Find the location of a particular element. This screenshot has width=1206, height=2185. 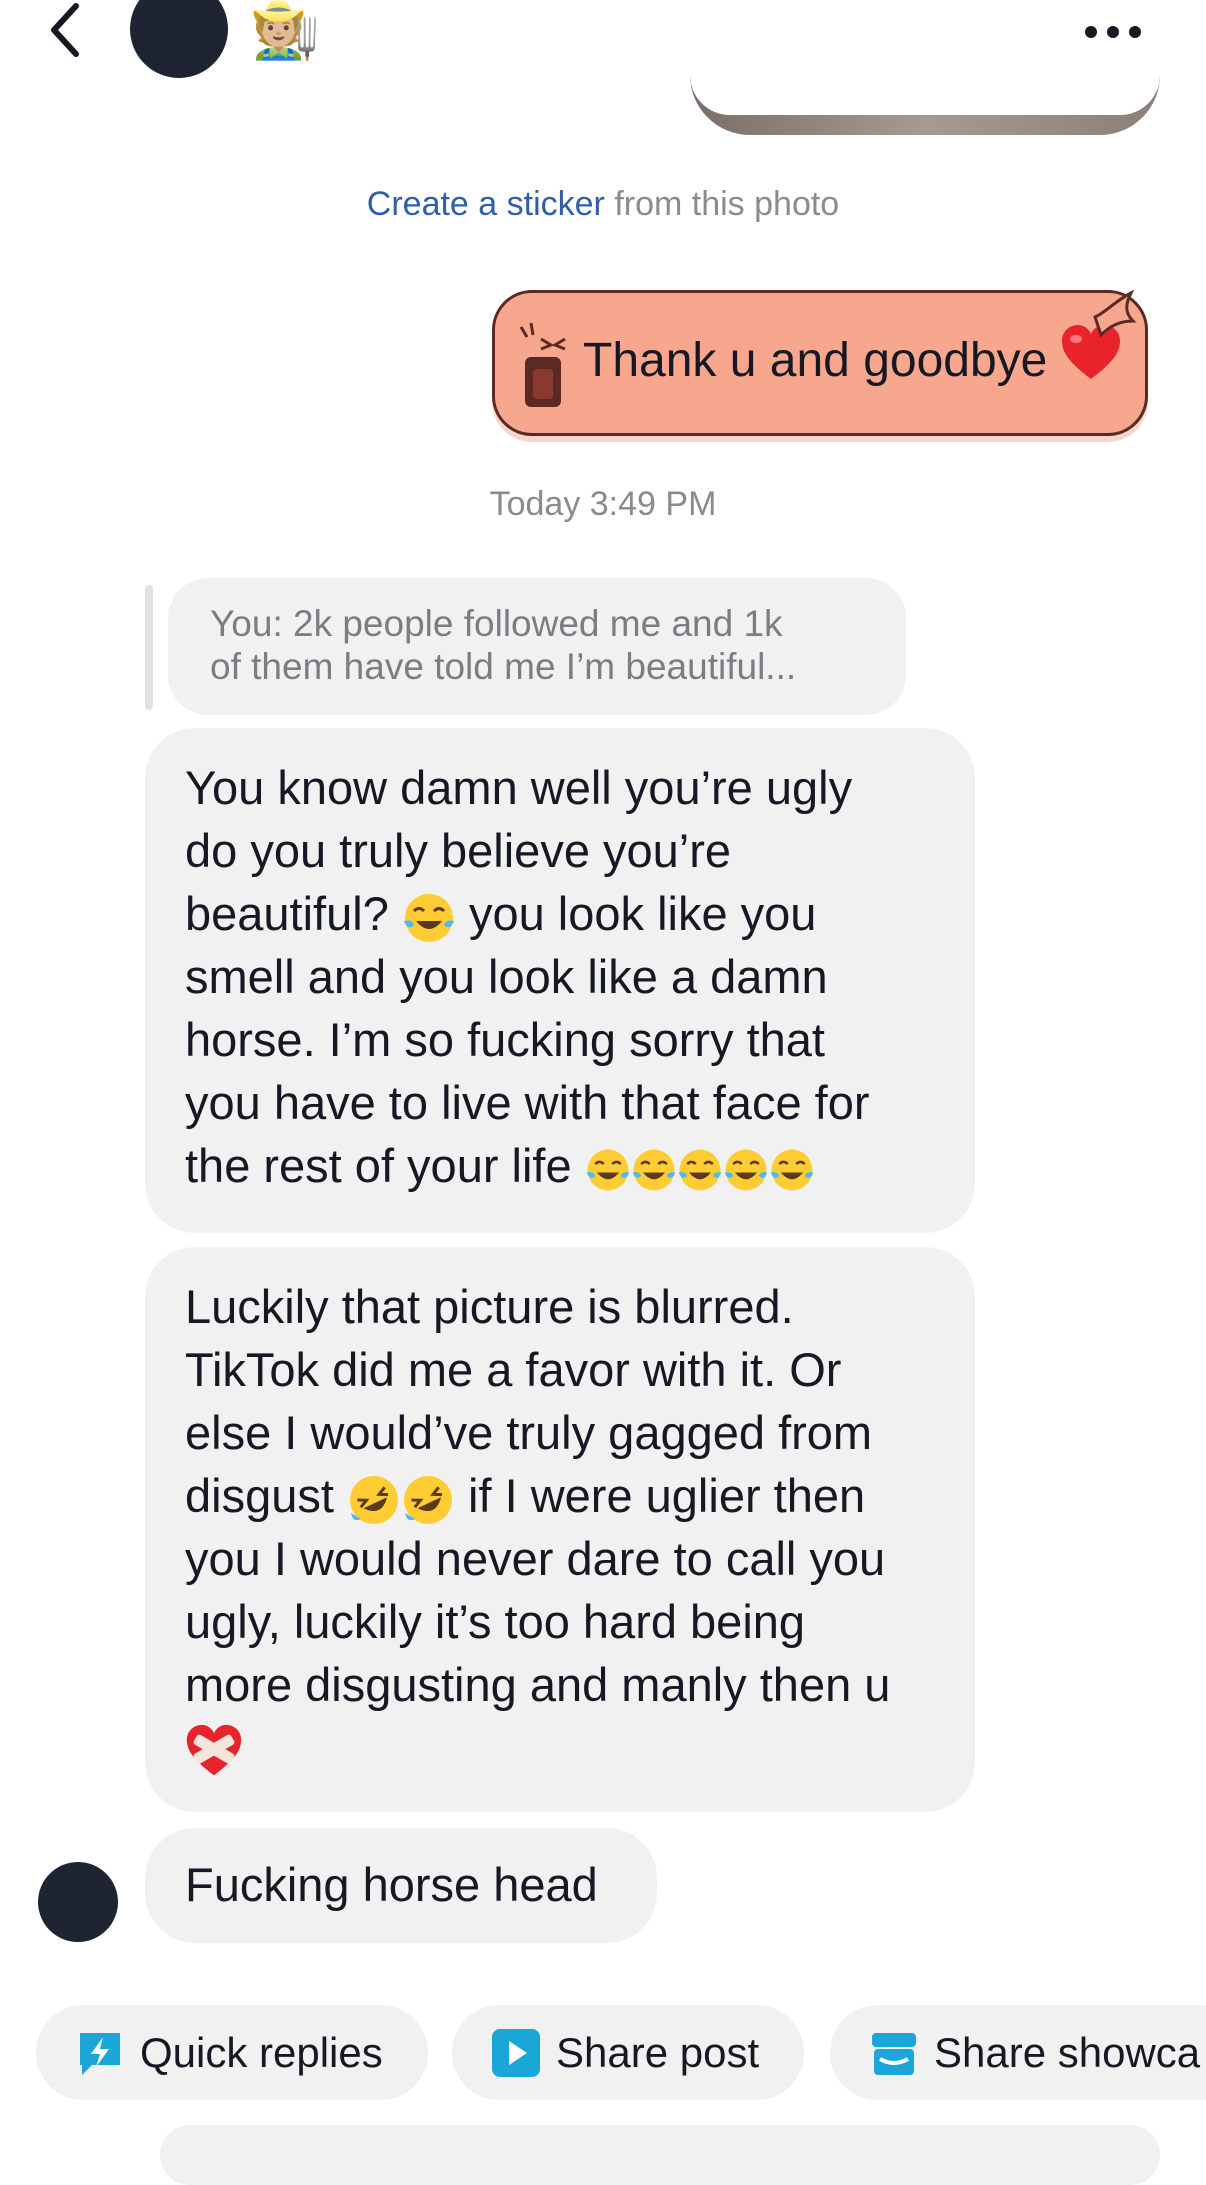

message-line: beautiful? you look like you is located at coordinates (560, 913).